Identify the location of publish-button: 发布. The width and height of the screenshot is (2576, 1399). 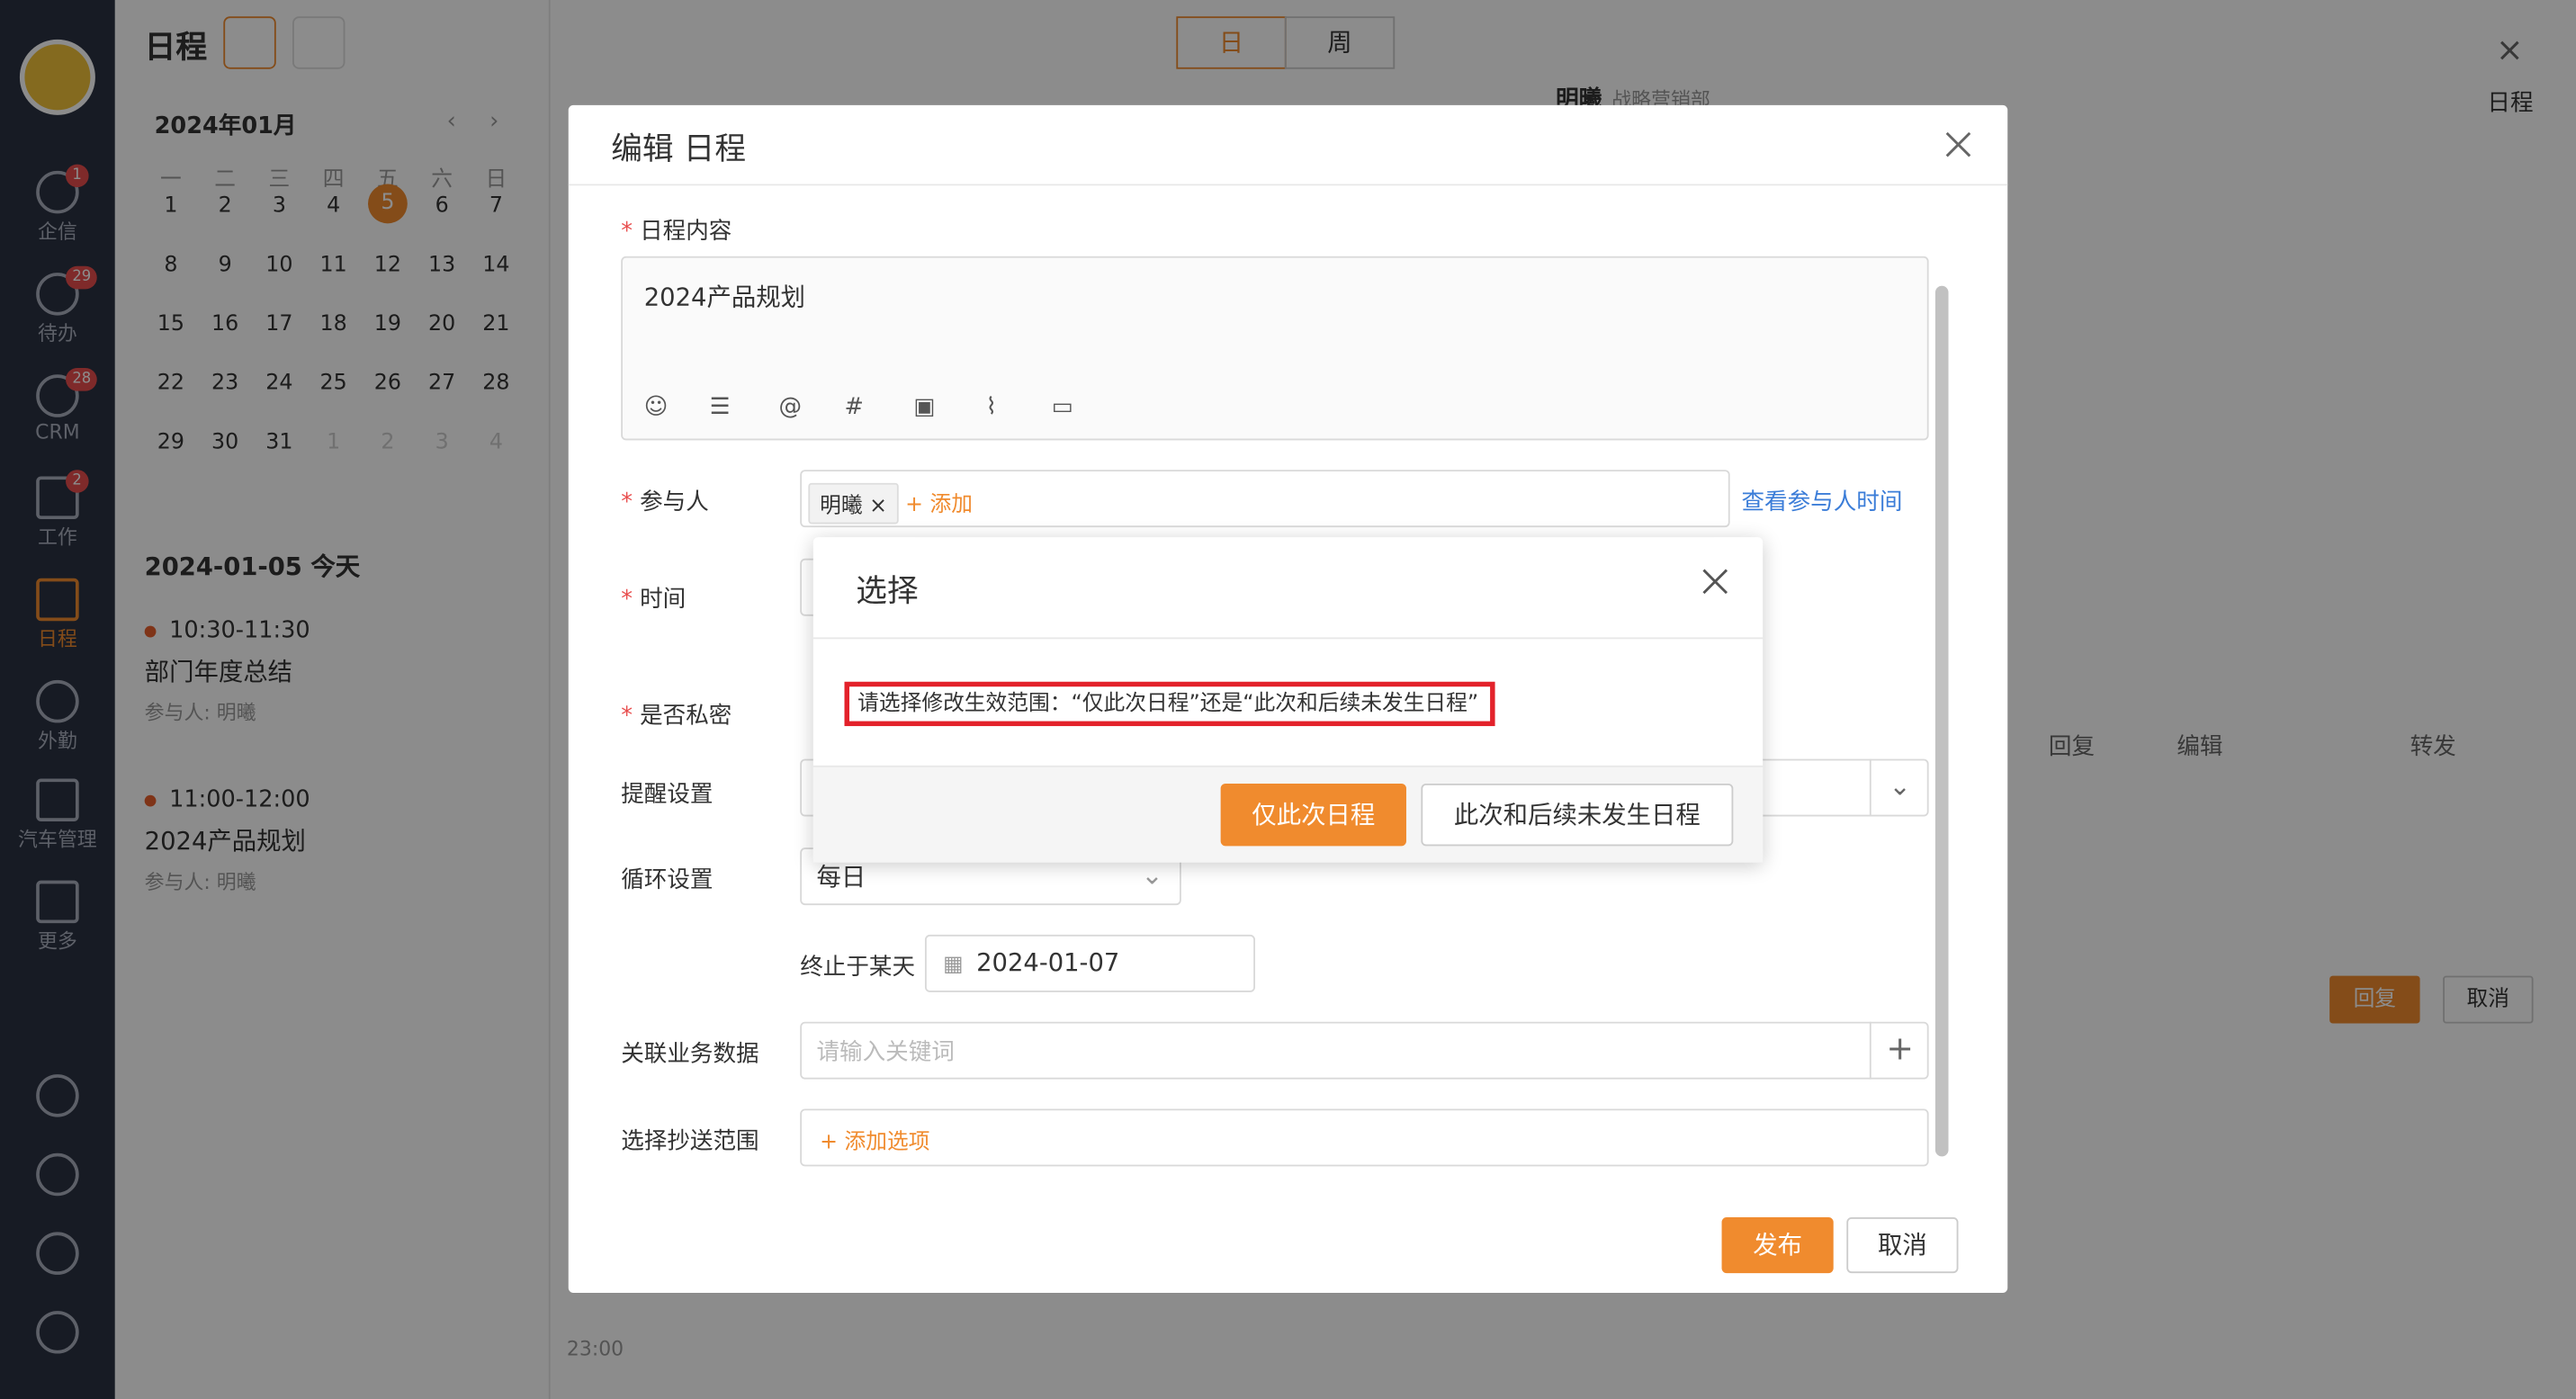
(1778, 1245).